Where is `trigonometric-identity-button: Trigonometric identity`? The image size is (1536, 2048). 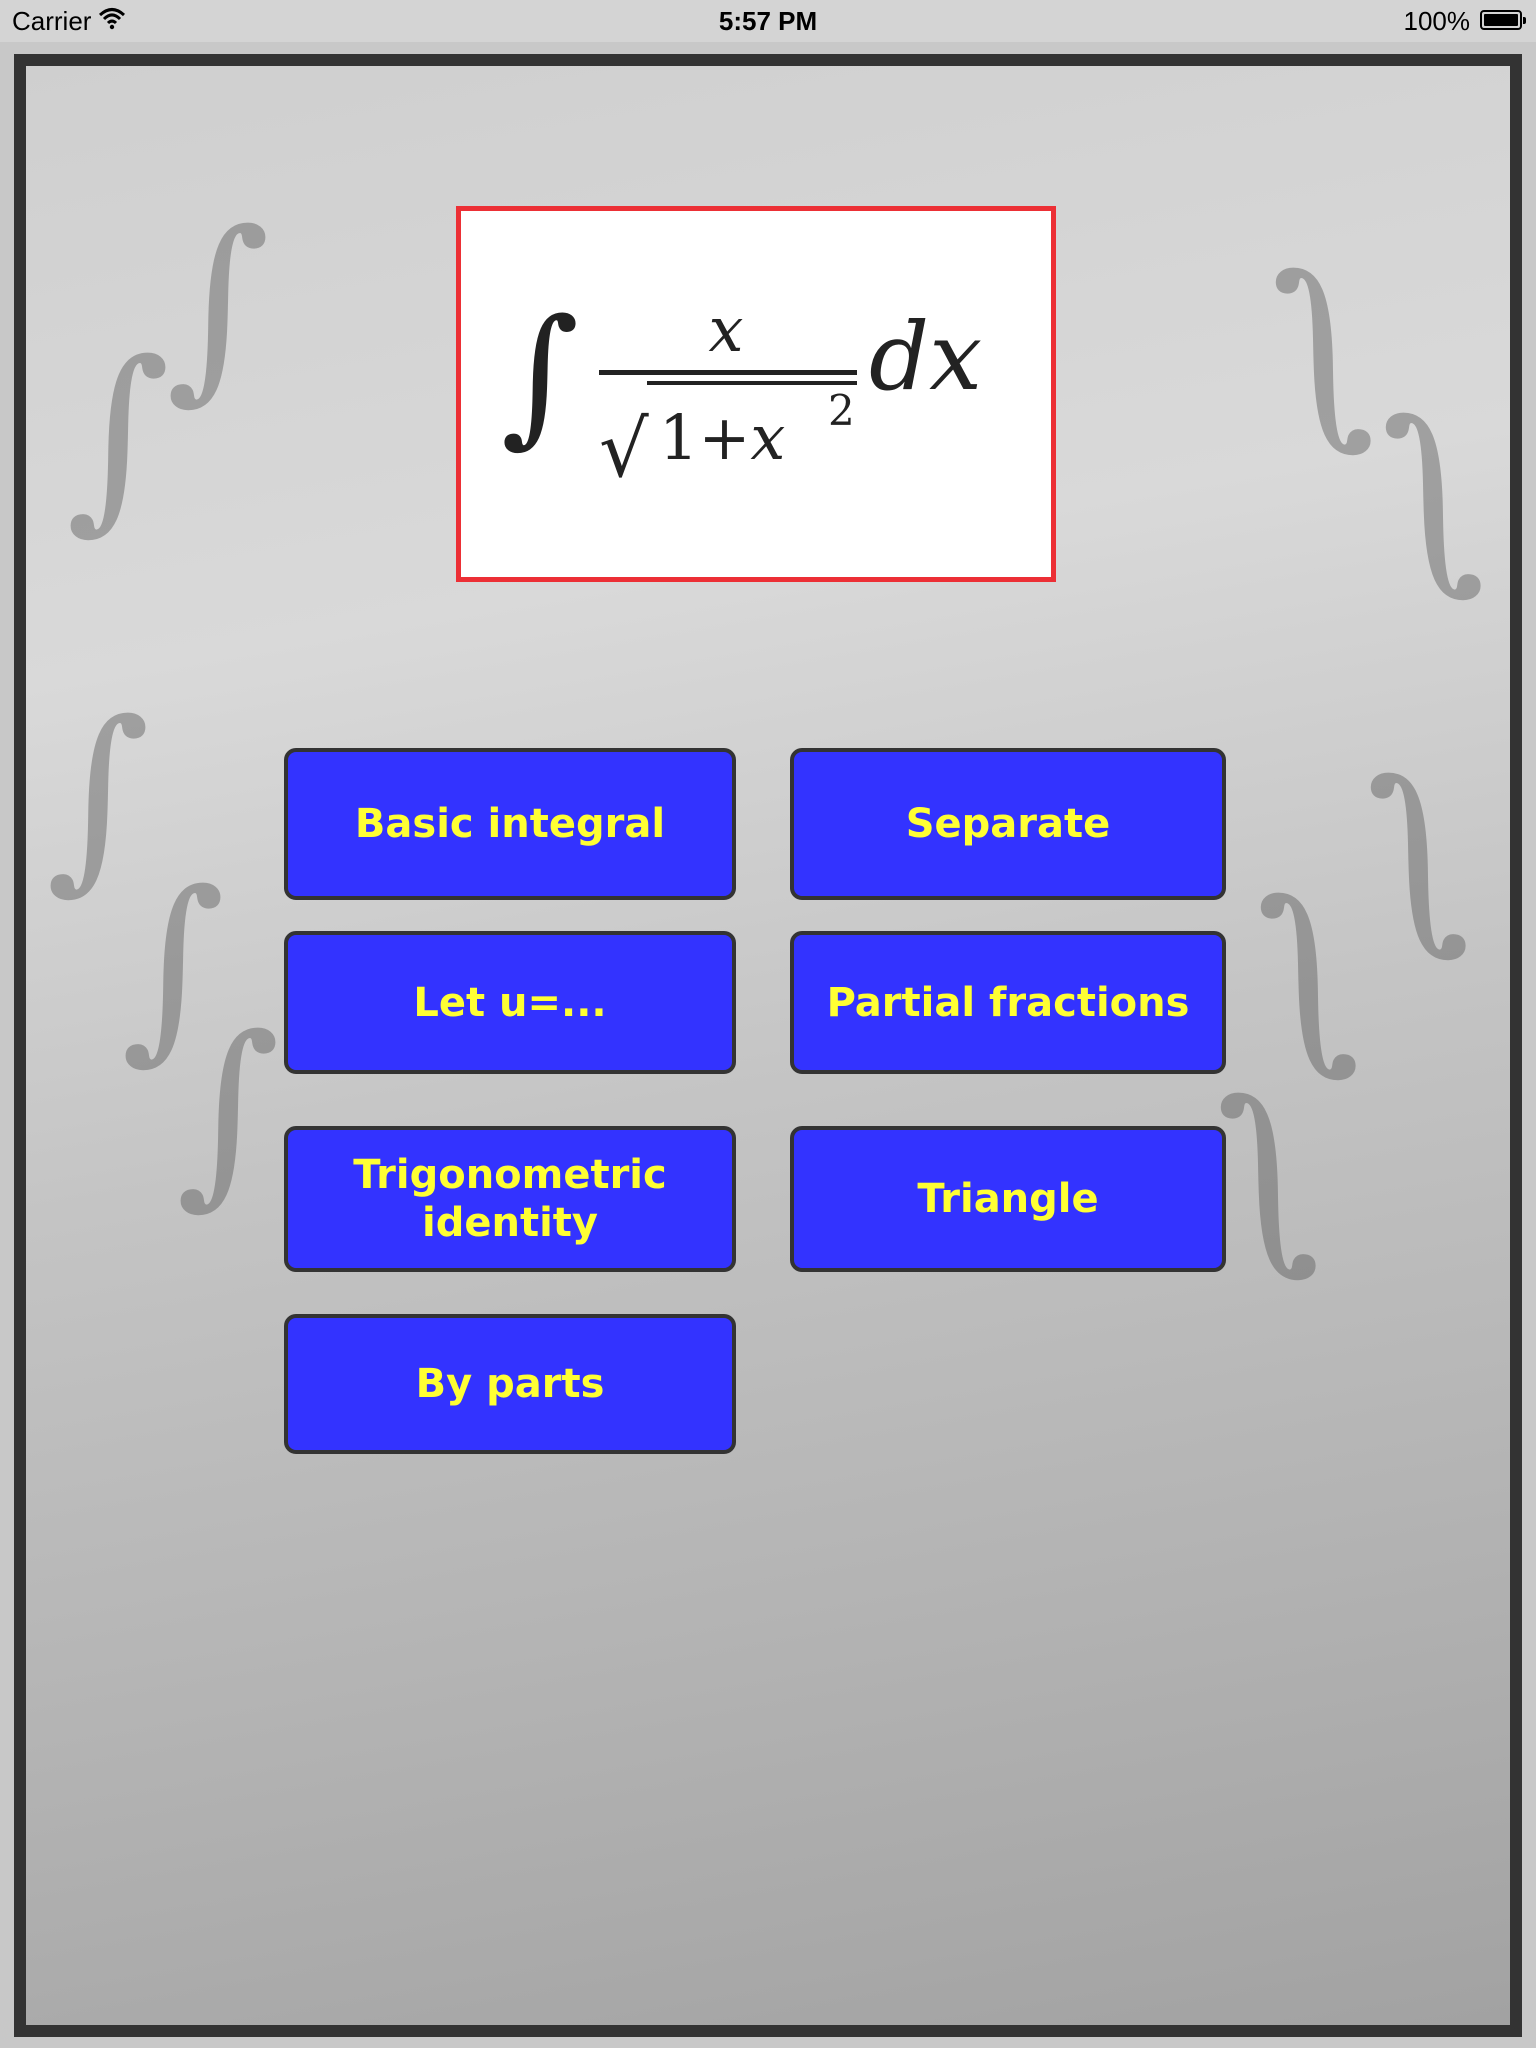 trigonometric-identity-button: Trigonometric identity is located at coordinates (510, 1199).